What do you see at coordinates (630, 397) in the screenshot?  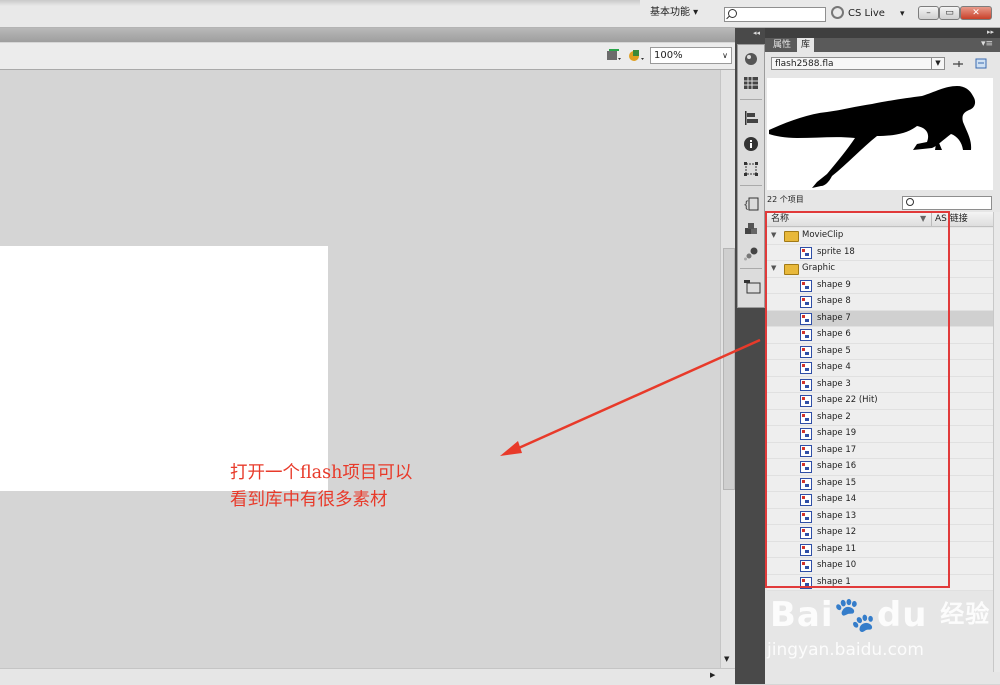 I see `annotation-arrow` at bounding box center [630, 397].